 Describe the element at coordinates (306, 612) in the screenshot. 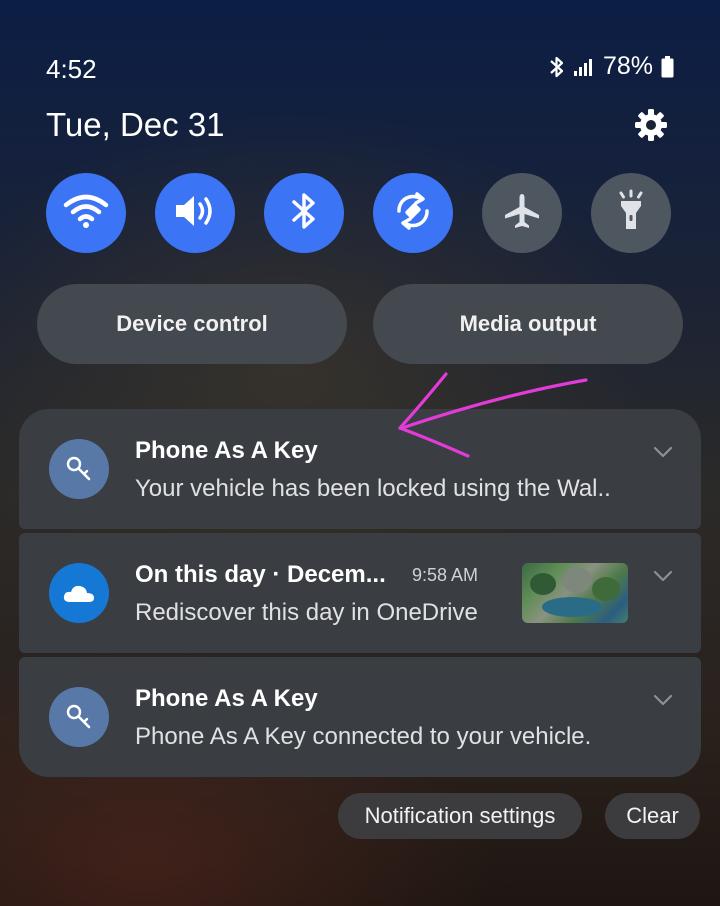

I see `notification-body: Rediscover this day in OneDrive` at that location.